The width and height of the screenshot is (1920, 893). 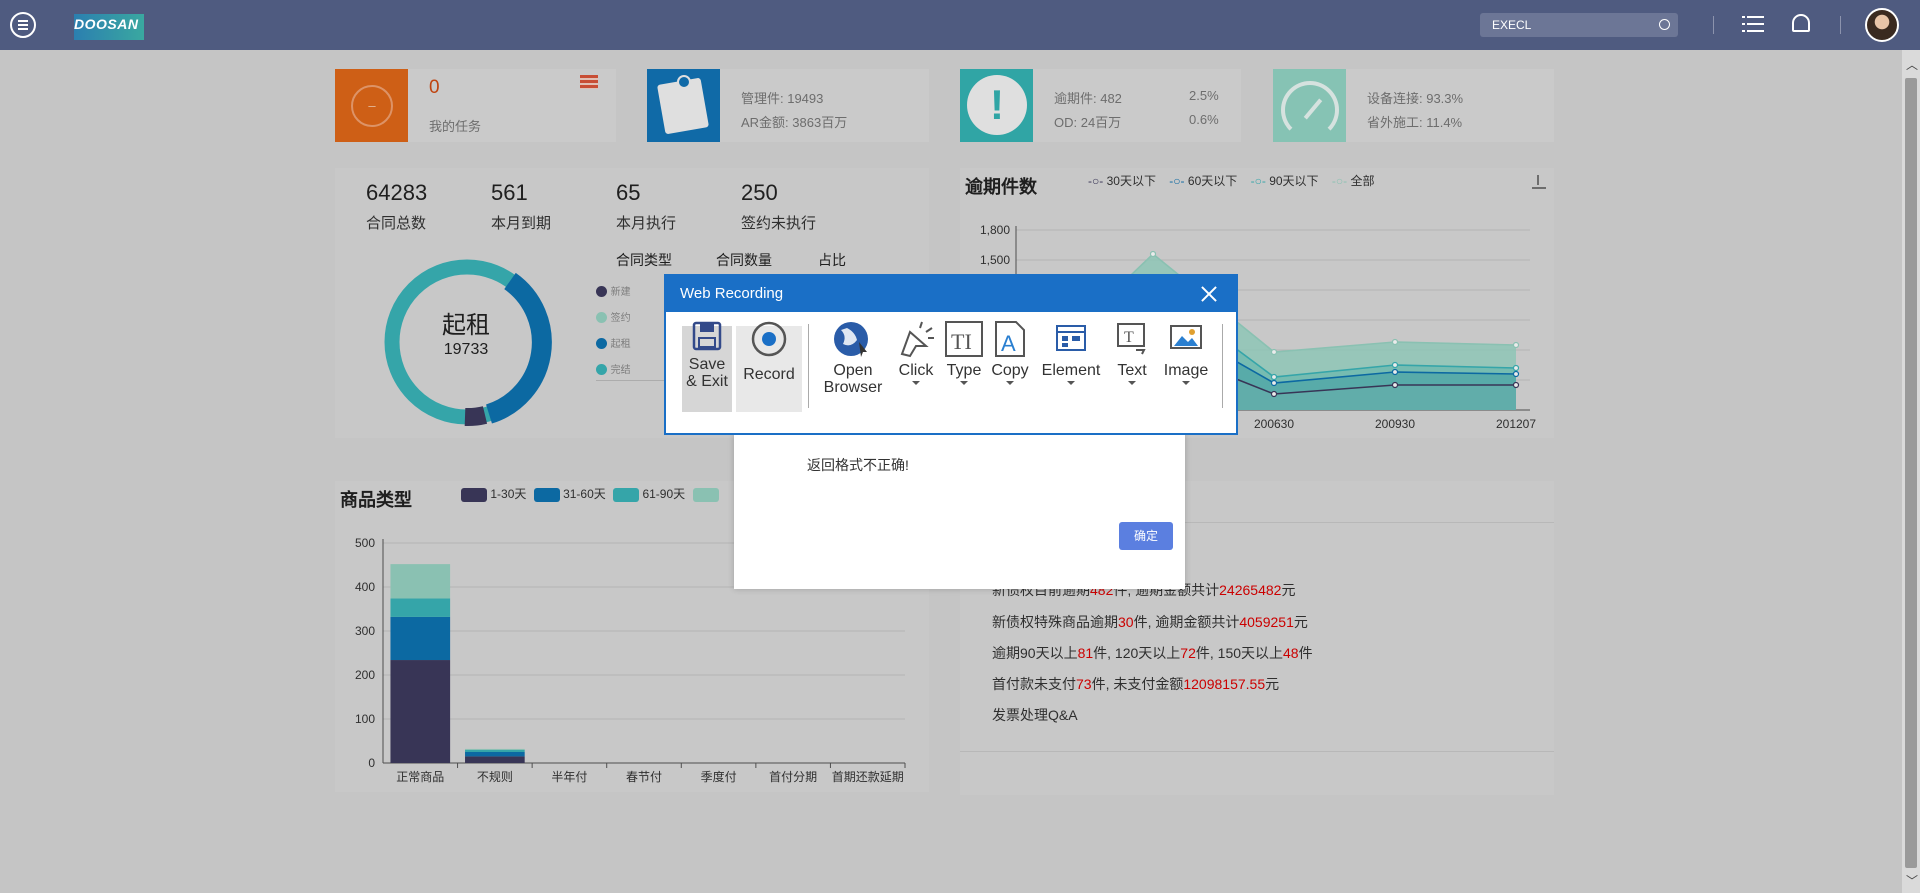 I want to click on button-label: & Exit, so click(x=707, y=381).